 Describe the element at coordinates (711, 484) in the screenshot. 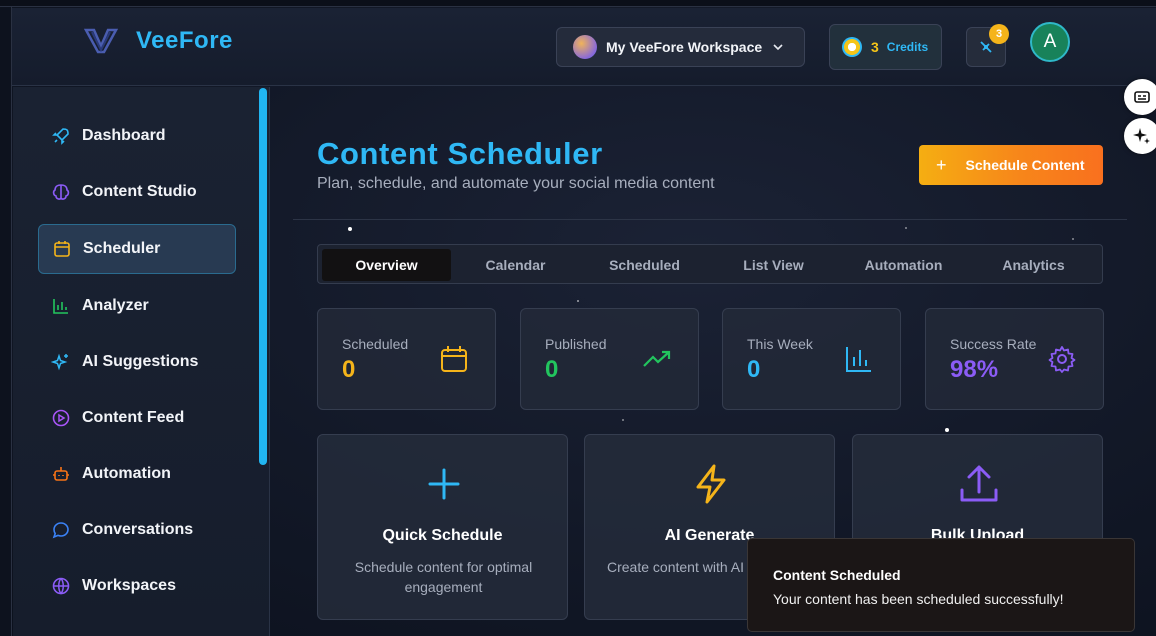

I see `lightning-icon` at that location.